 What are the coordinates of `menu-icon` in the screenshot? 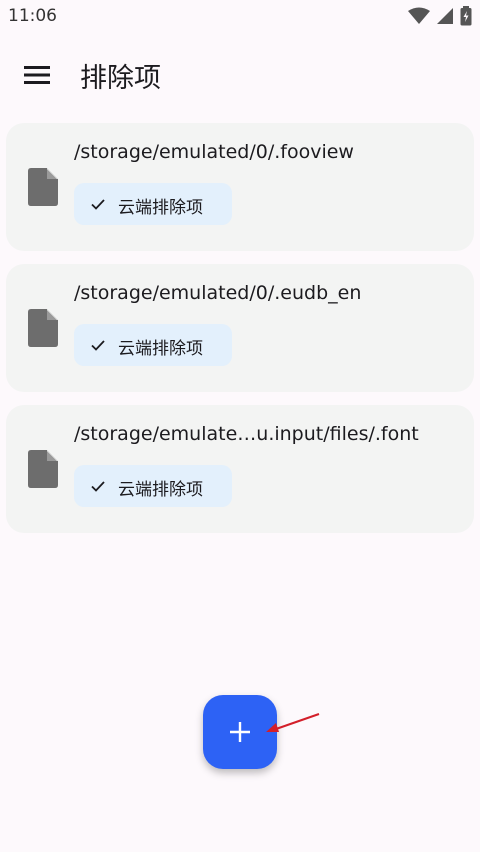 It's located at (37, 75).